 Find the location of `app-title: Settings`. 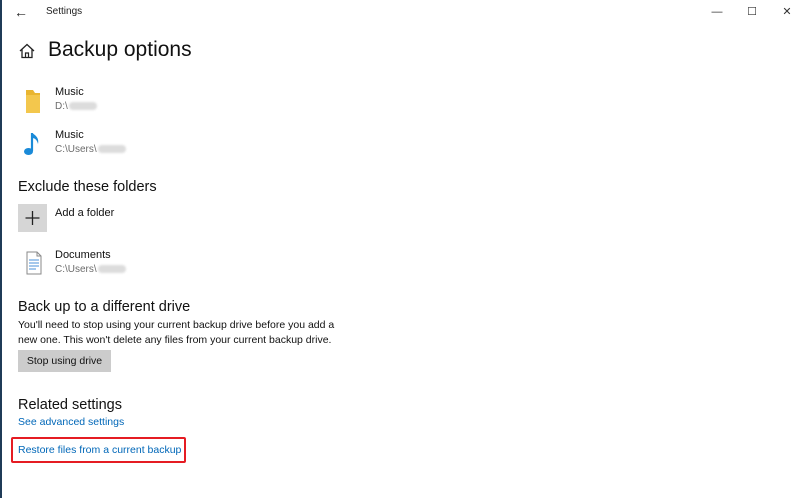

app-title: Settings is located at coordinates (64, 11).